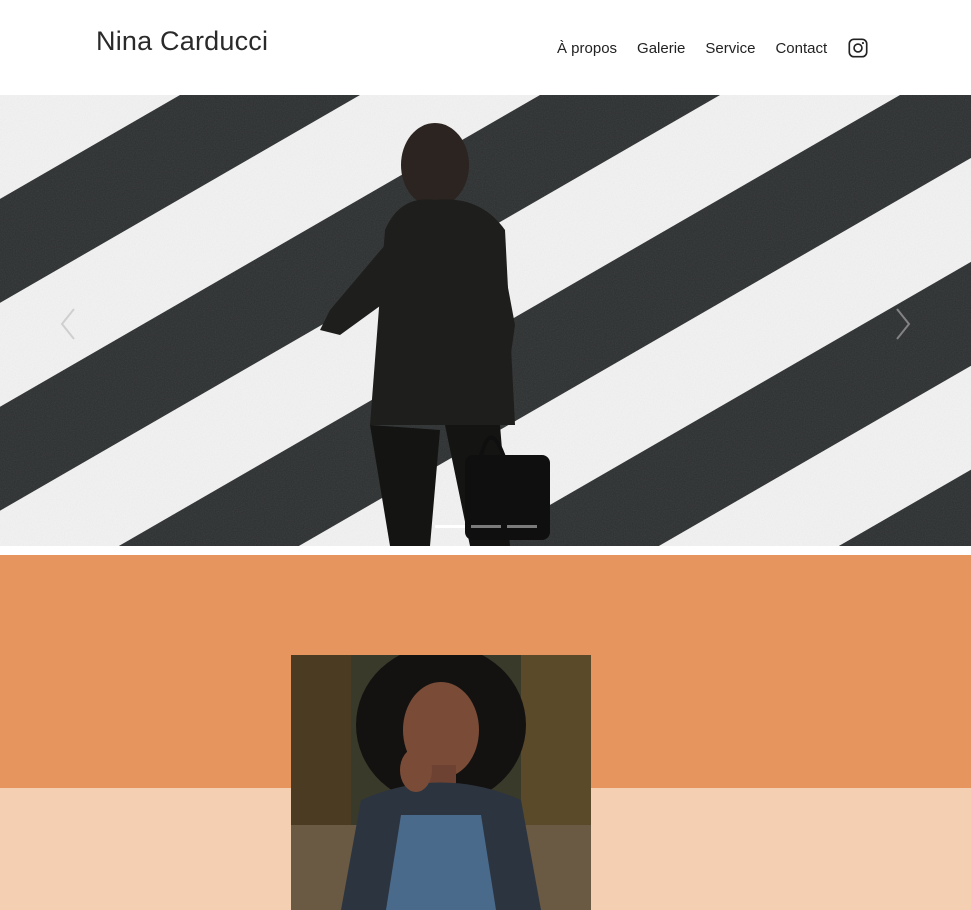  What do you see at coordinates (801, 48) in the screenshot?
I see `nav-link-contact: Contact` at bounding box center [801, 48].